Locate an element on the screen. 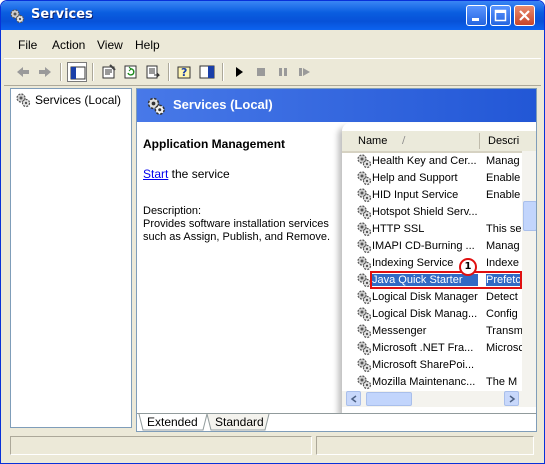 Image resolution: width=545 pixels, height=464 pixels. horizontal-scrollbar is located at coordinates (439, 399).